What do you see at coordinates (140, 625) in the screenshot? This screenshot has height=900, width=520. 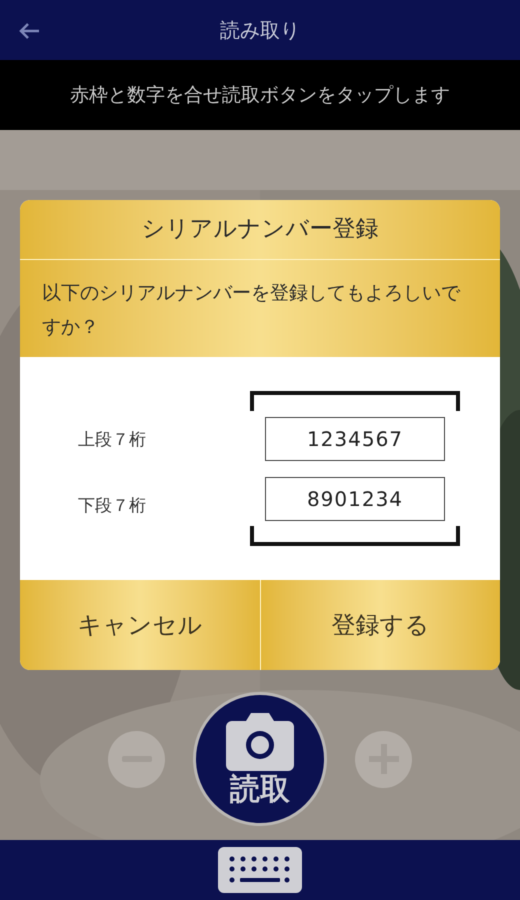 I see `cancel-button: キャンセル` at bounding box center [140, 625].